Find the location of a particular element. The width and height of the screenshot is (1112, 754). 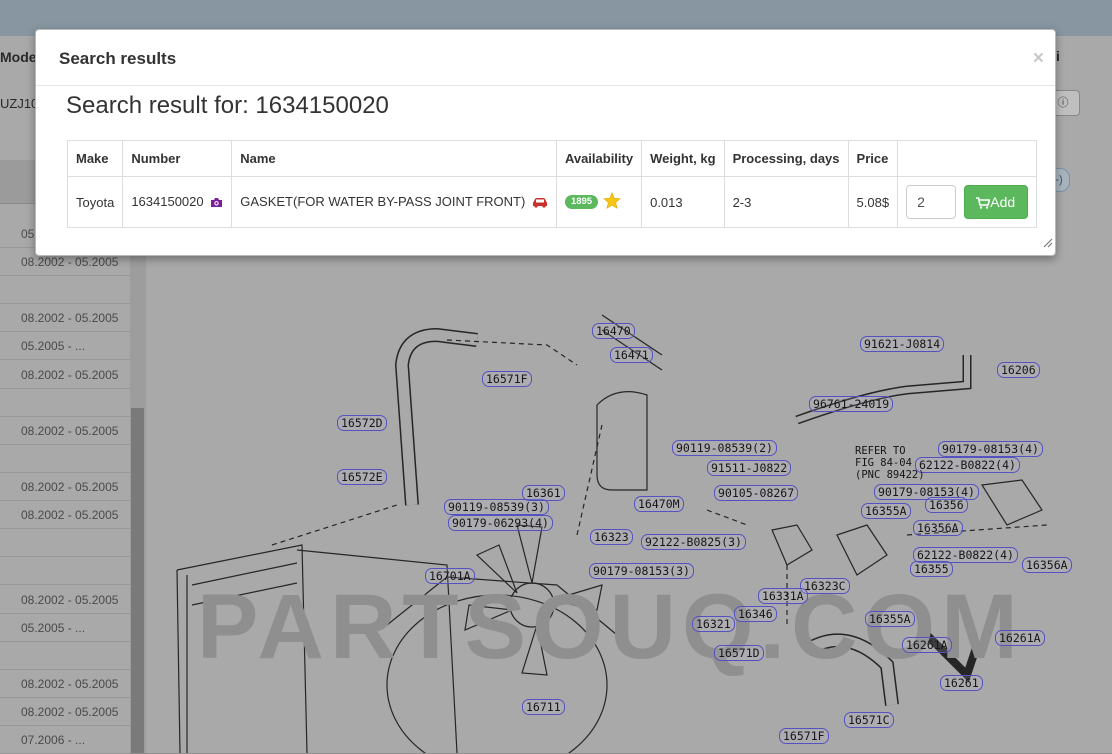

list-scrollbar-thumb is located at coordinates (137, 580).